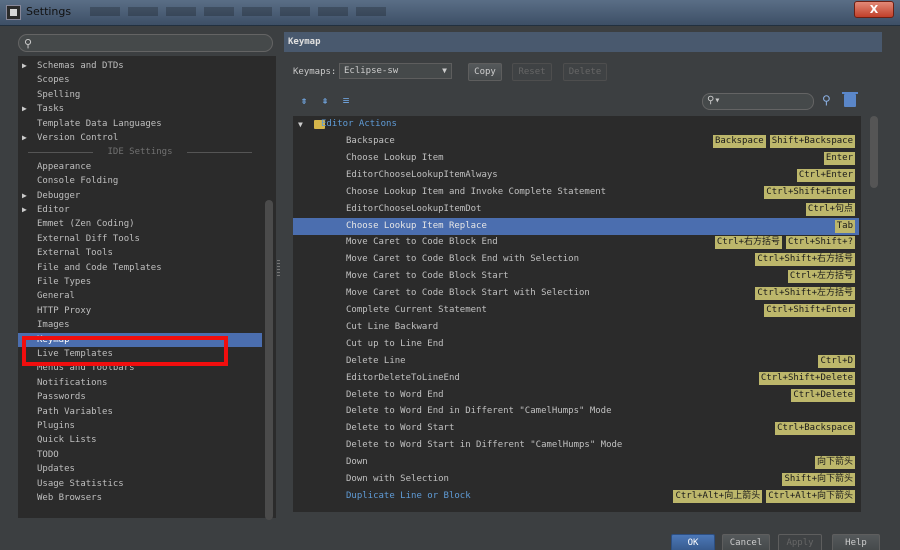 The height and width of the screenshot is (550, 900). What do you see at coordinates (140, 95) in the screenshot?
I see `sidebar-item-spelling: Spelling` at bounding box center [140, 95].